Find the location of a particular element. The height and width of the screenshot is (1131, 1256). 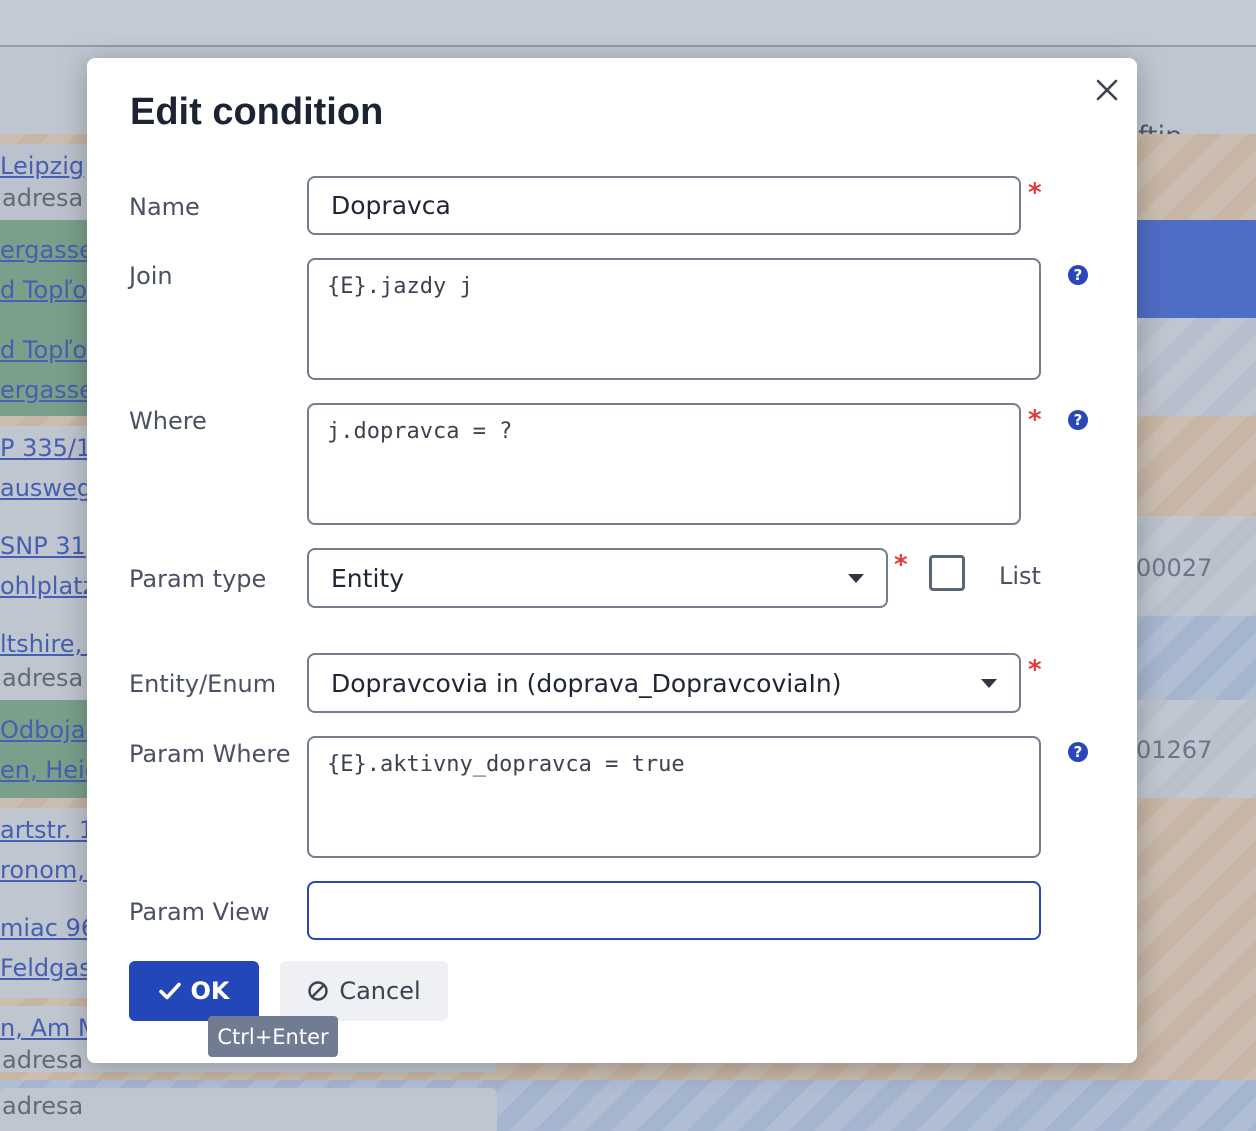

list-label: List is located at coordinates (1020, 576).